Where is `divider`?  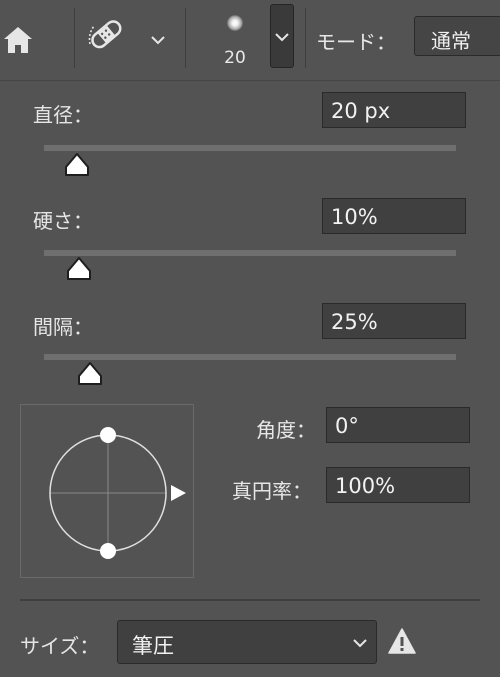 divider is located at coordinates (250, 600).